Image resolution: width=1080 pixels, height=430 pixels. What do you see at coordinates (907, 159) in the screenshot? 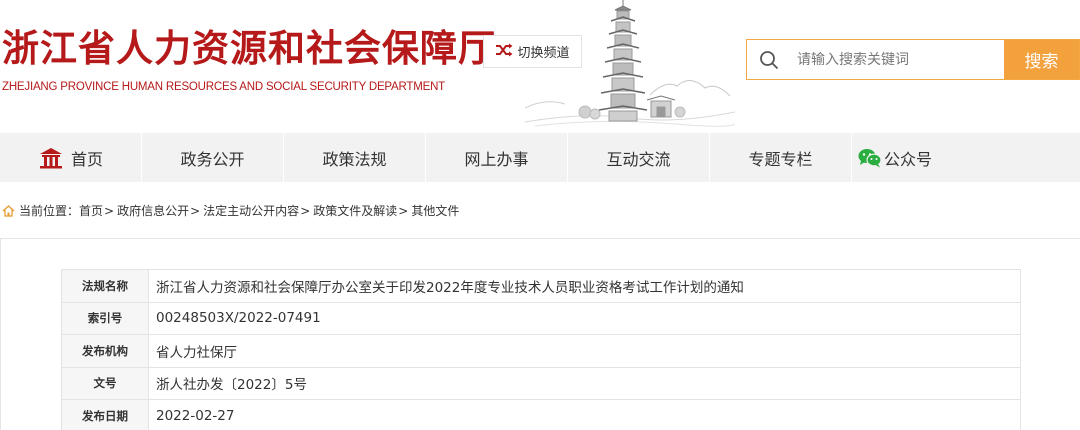
I see `nav-item-label: 公众号` at bounding box center [907, 159].